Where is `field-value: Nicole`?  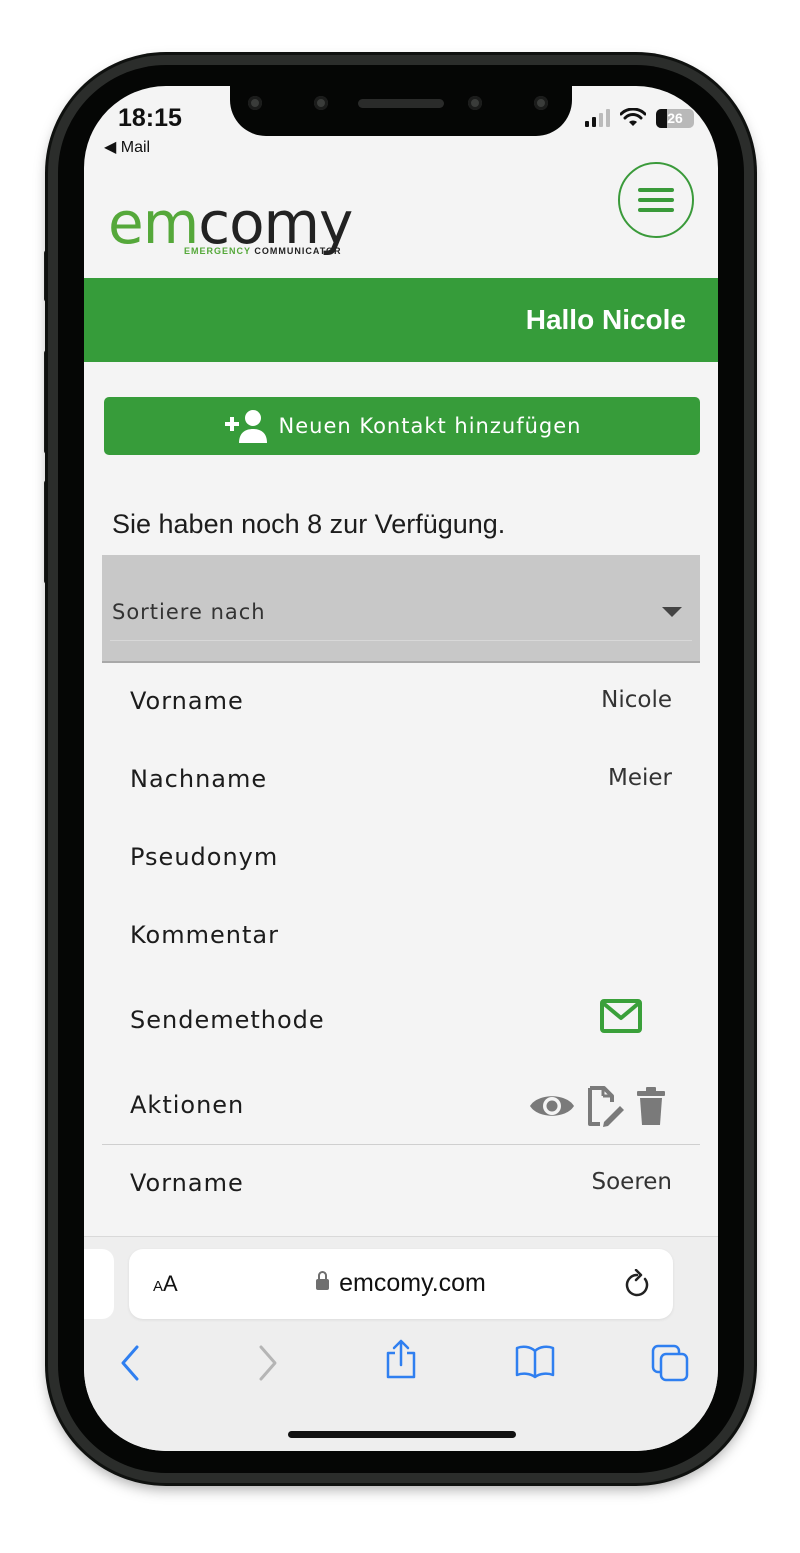
field-value: Nicole is located at coordinates (636, 700).